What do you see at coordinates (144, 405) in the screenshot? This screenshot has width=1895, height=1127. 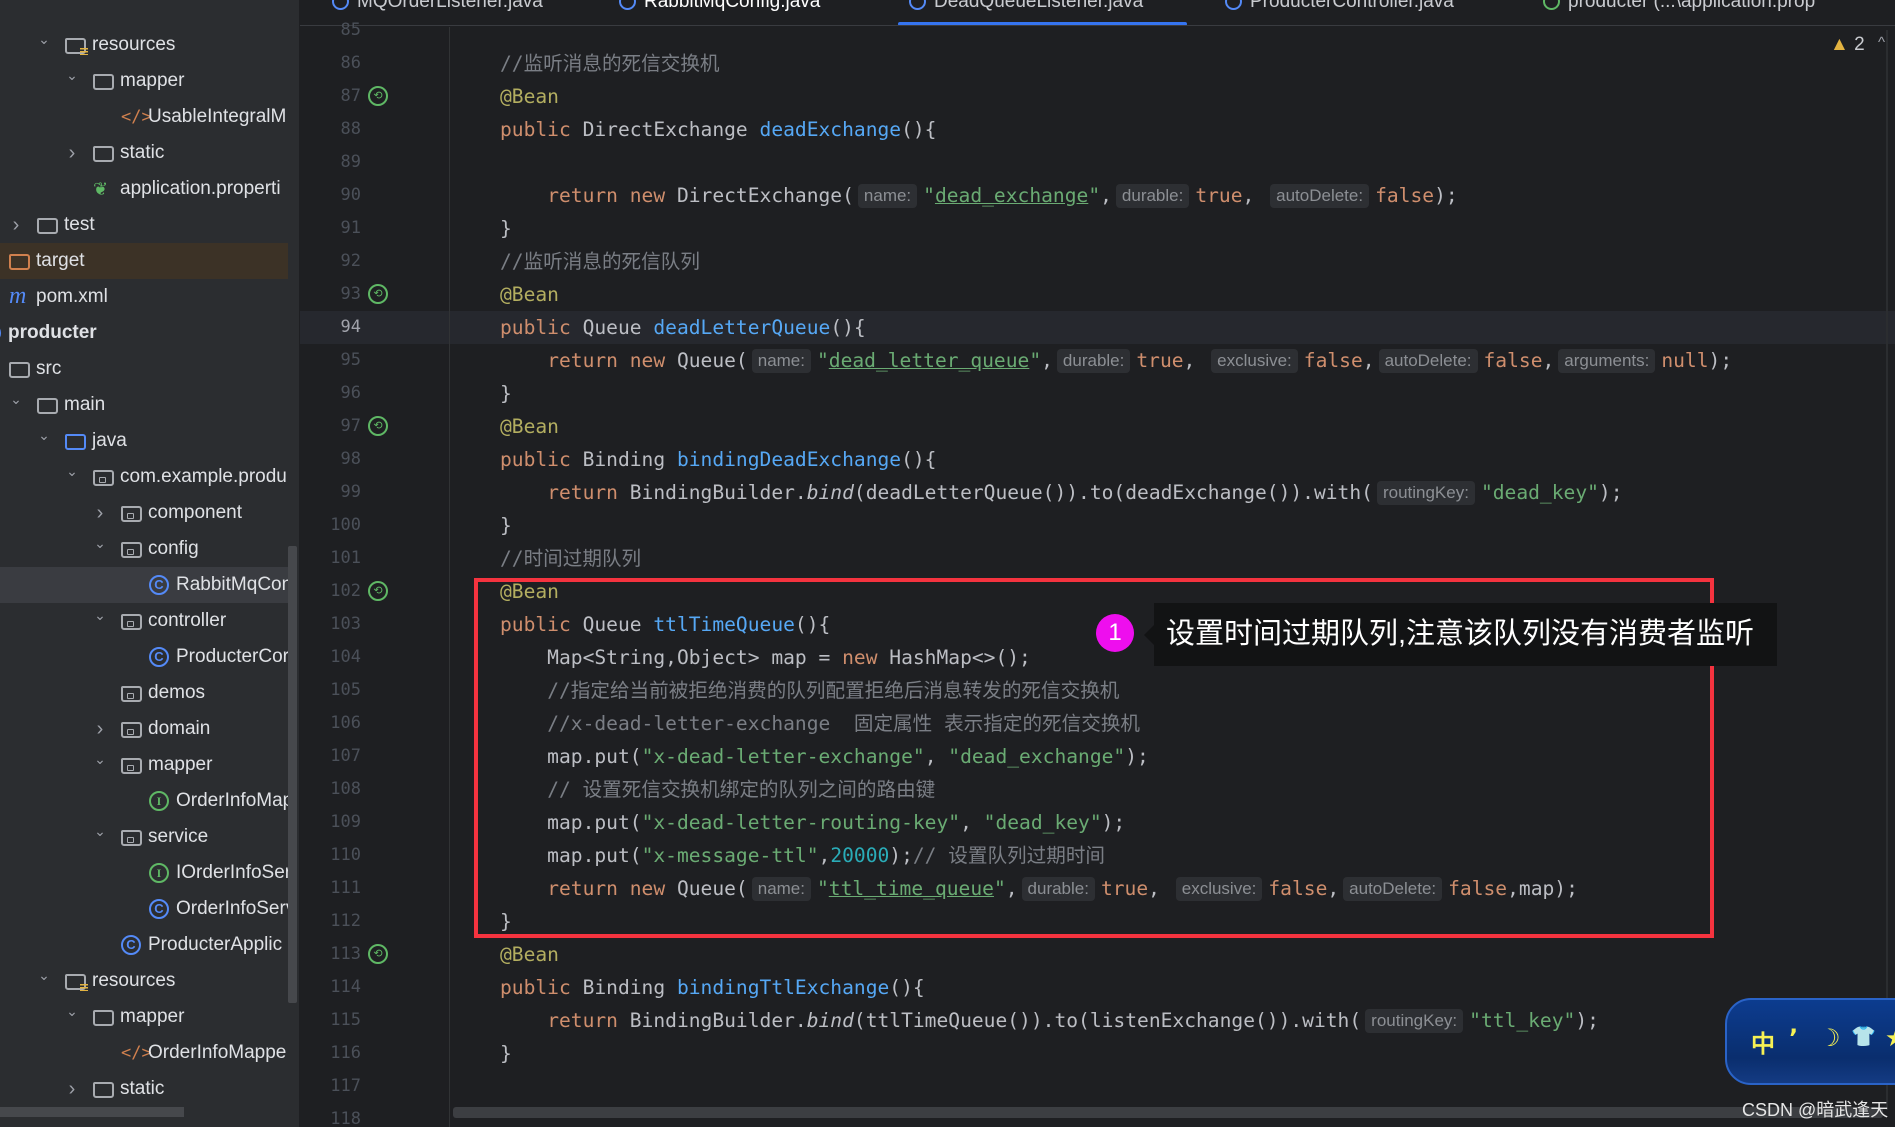 I see `tree-item: ⌄ main` at bounding box center [144, 405].